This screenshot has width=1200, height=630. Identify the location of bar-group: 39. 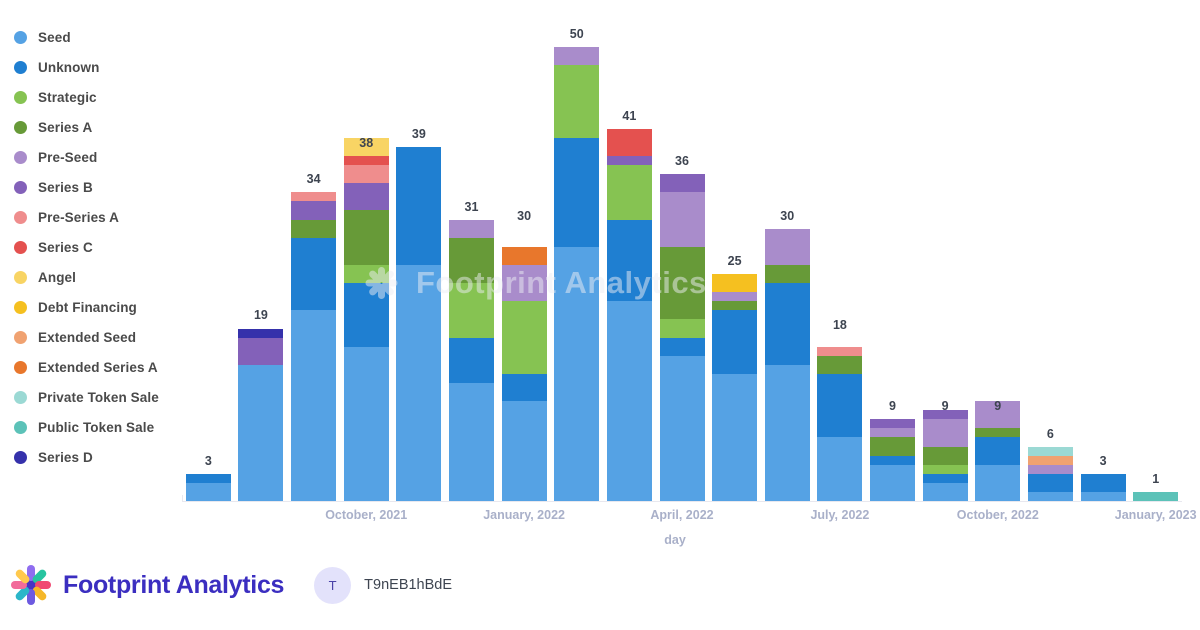
(419, 314).